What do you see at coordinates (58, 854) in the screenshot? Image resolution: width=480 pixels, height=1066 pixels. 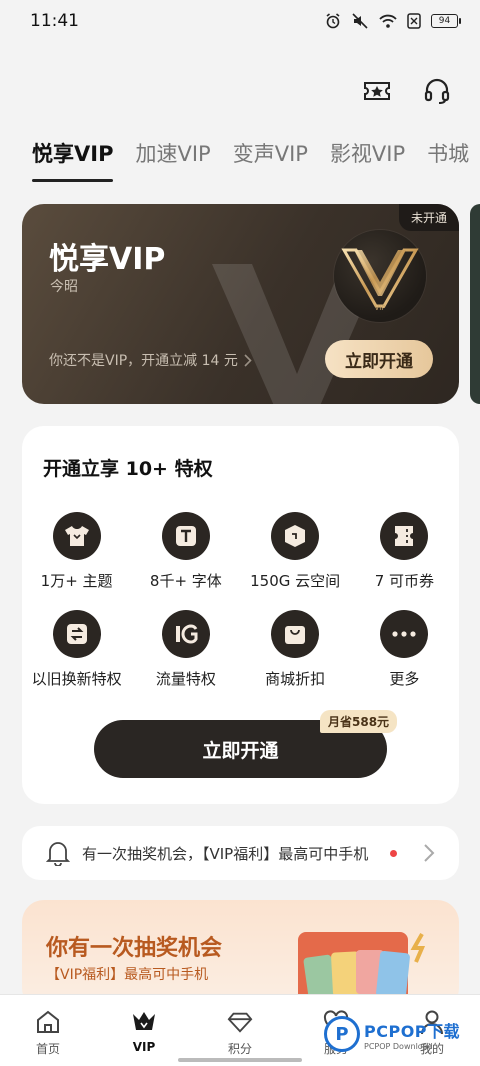 I see `bell-icon` at bounding box center [58, 854].